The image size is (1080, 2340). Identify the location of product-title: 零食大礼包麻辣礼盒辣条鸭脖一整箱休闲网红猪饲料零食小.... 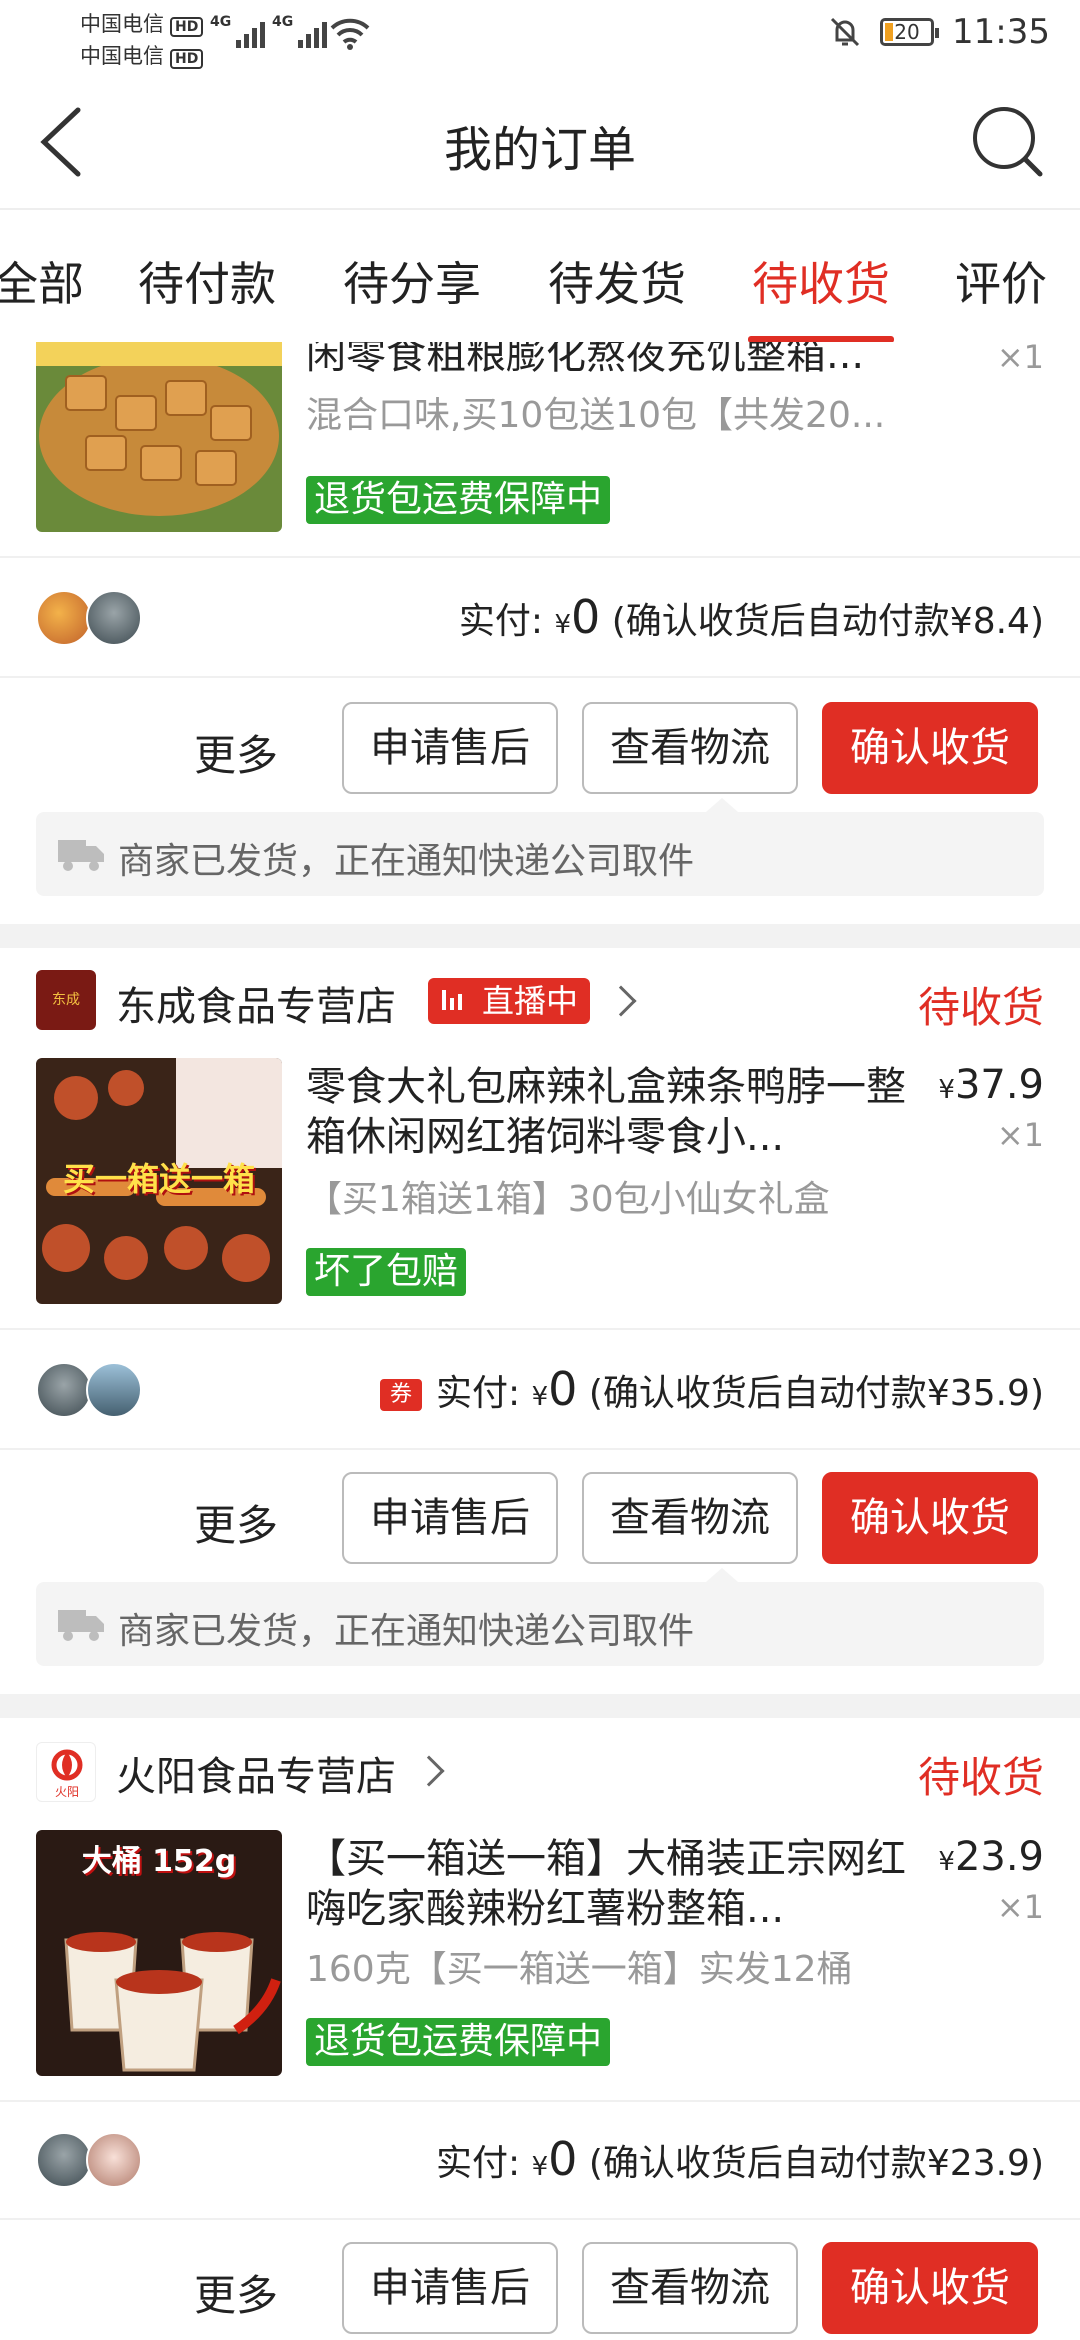
(606, 1112).